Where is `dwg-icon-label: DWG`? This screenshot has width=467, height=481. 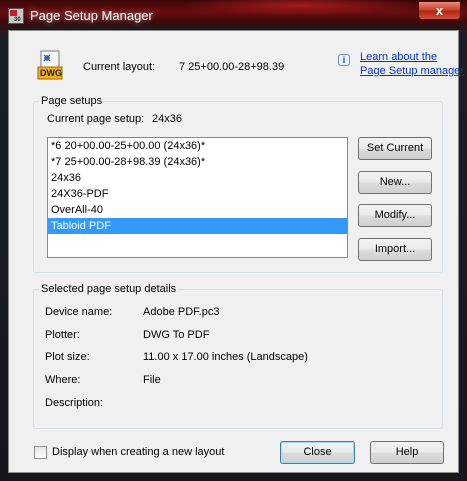 dwg-icon-label: DWG is located at coordinates (51, 73).